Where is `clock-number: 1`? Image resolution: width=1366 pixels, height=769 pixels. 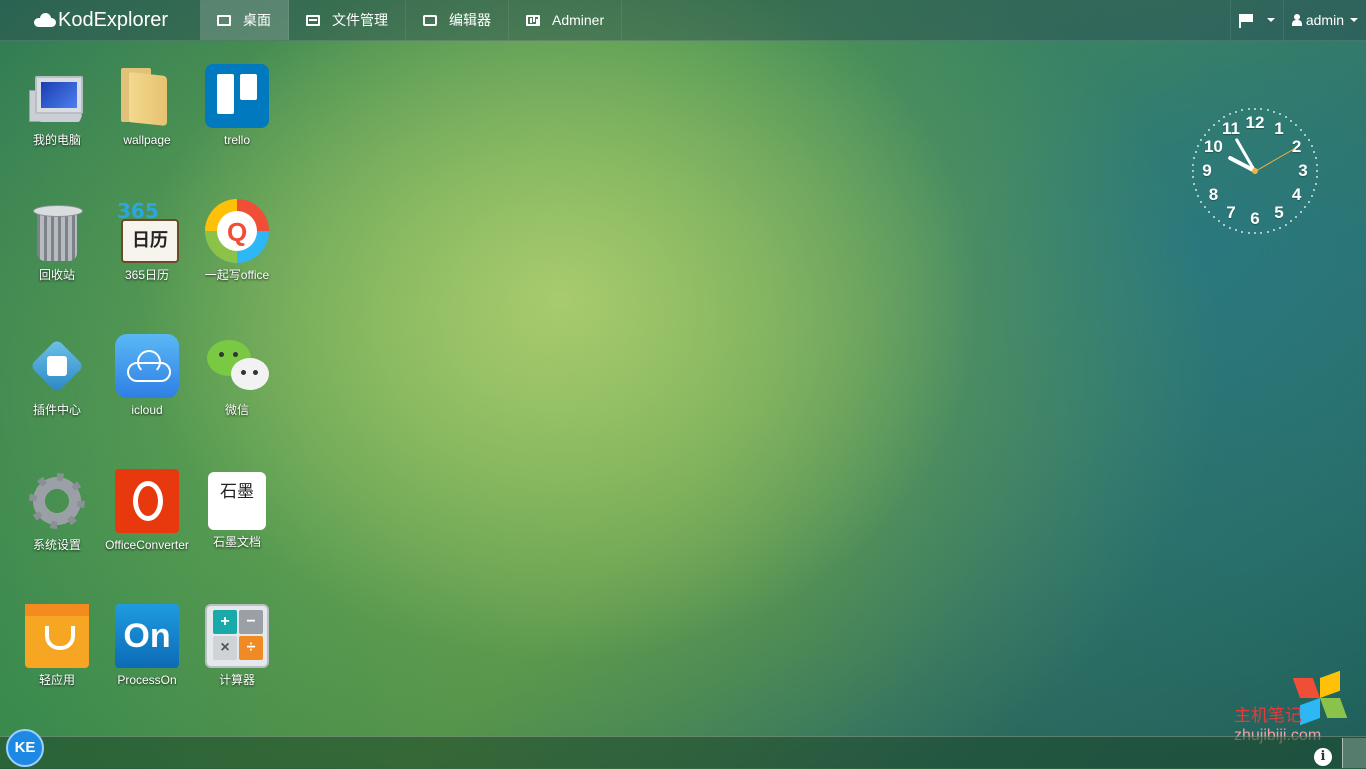 clock-number: 1 is located at coordinates (1279, 129).